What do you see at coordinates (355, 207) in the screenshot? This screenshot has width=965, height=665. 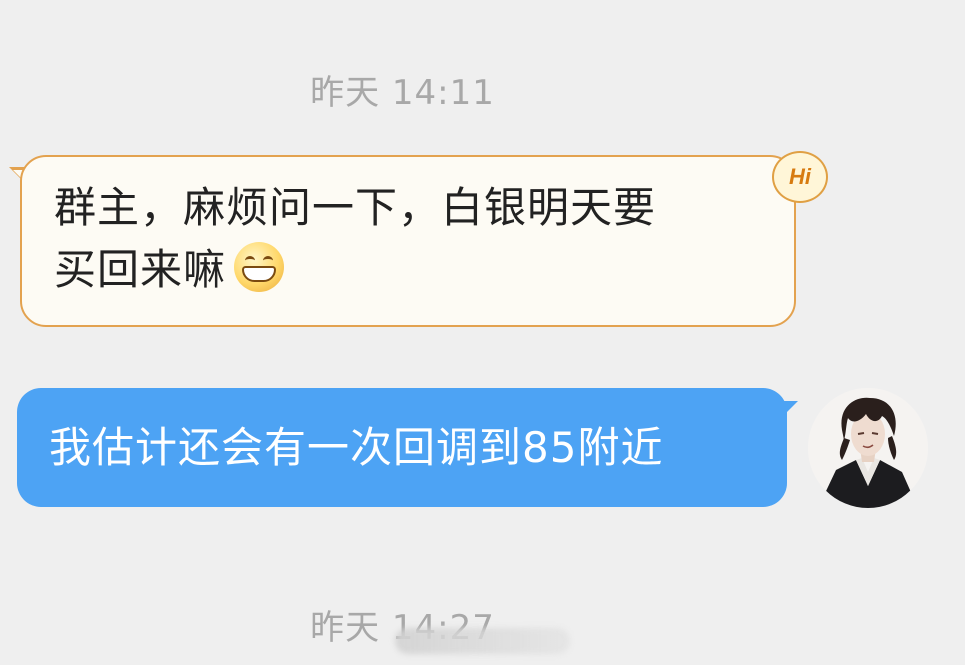 I see `message-text-line: 群主，麻烦问一下，白银明天要` at bounding box center [355, 207].